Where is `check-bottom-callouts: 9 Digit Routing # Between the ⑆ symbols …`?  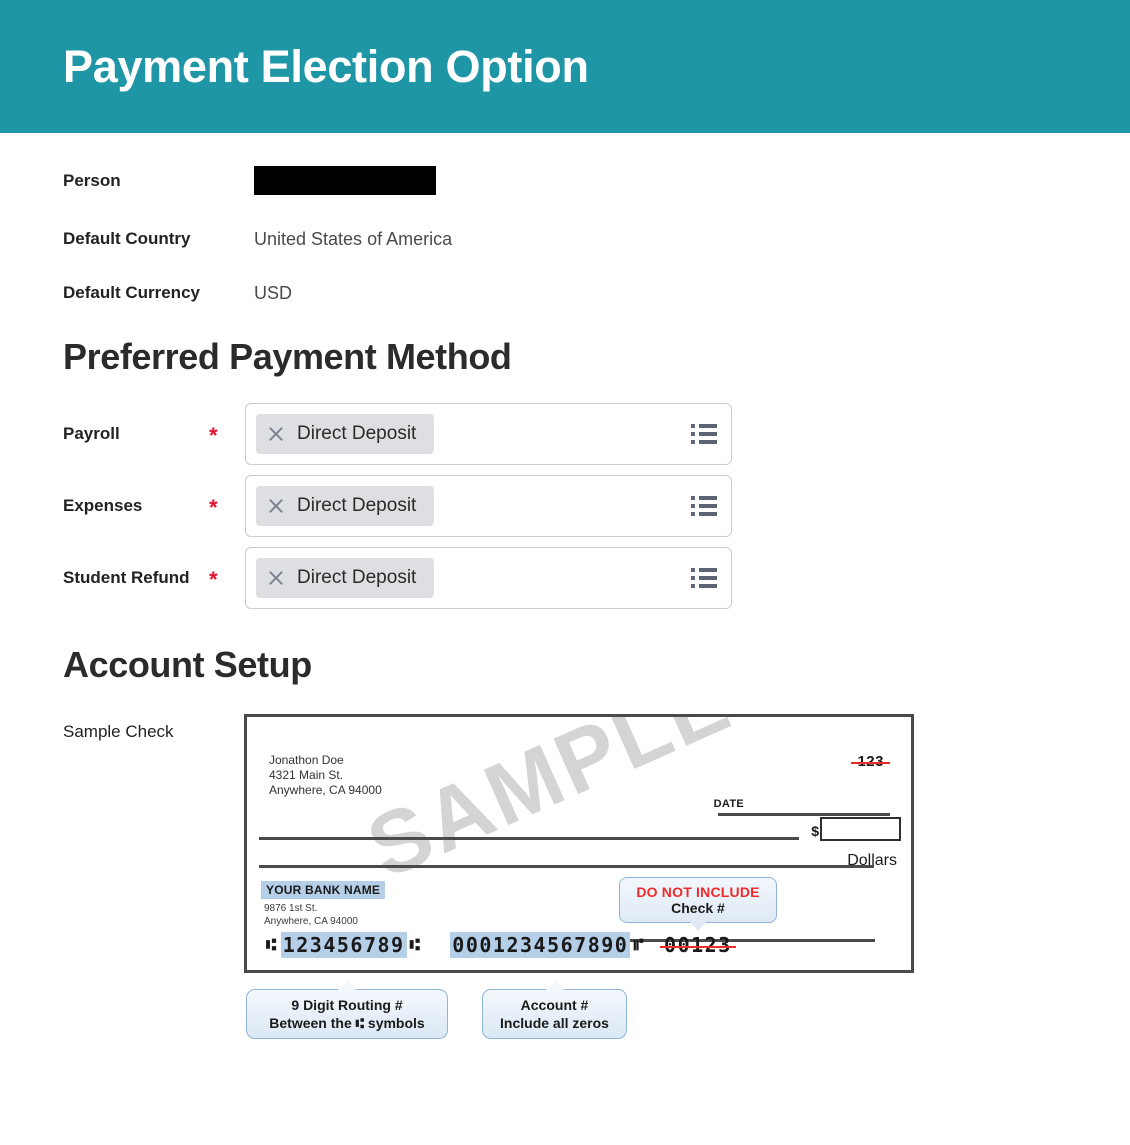
check-bottom-callouts: 9 Digit Routing # Between the ⑆ symbols … is located at coordinates (579, 1013).